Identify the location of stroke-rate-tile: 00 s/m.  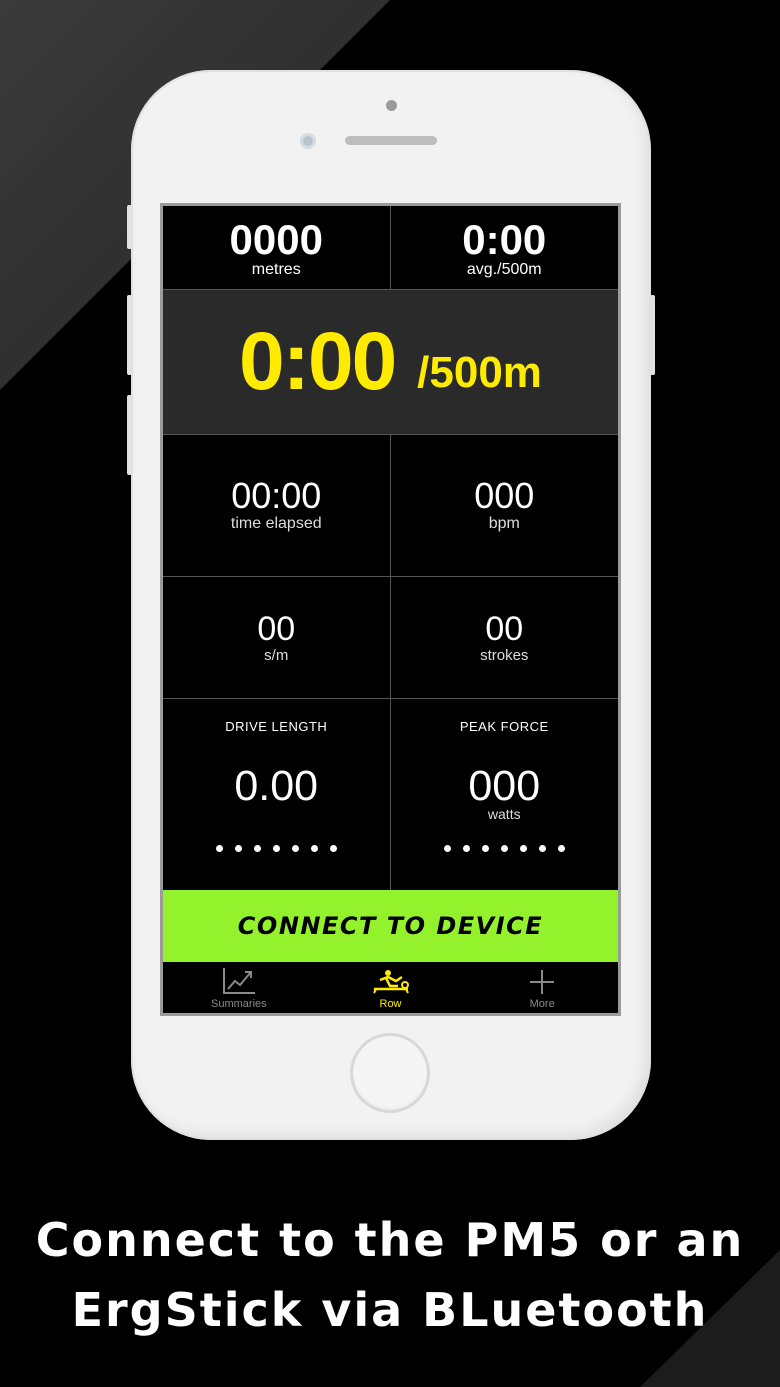
(277, 638).